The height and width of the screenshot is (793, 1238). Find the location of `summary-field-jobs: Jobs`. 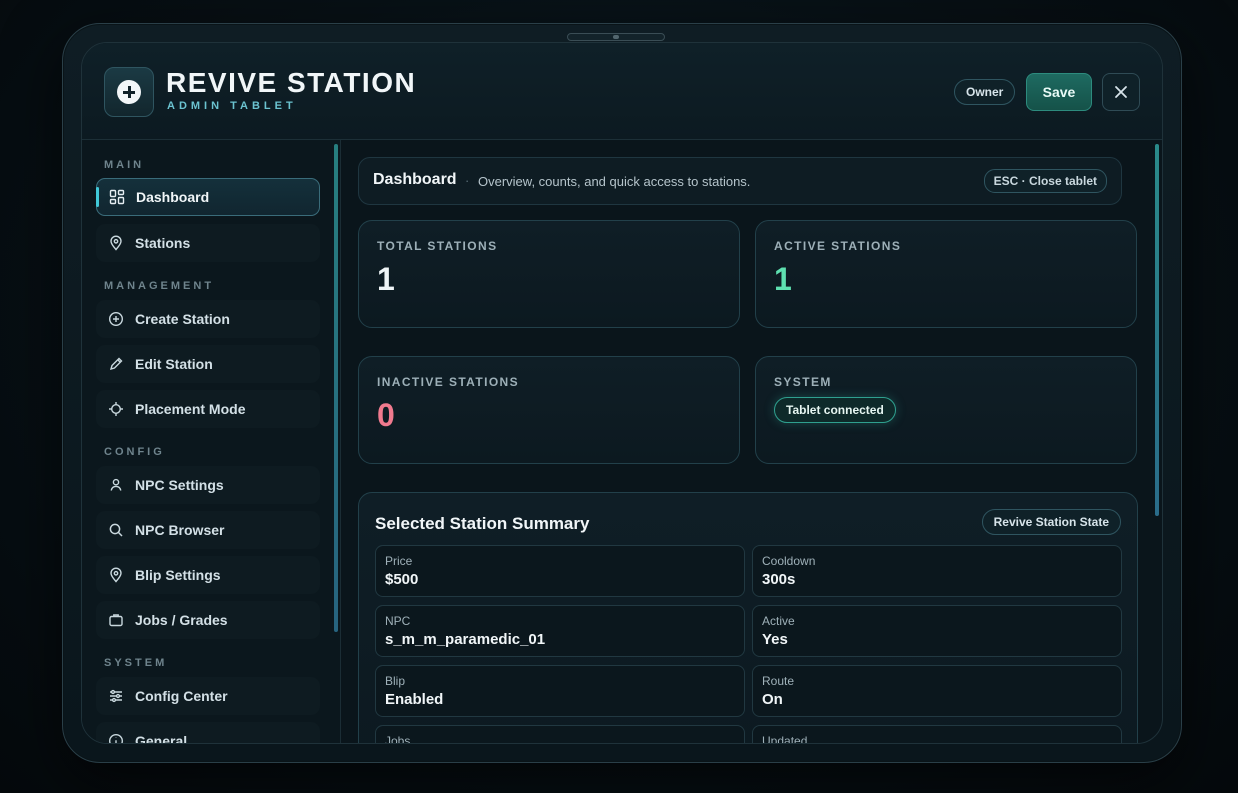

summary-field-jobs: Jobs is located at coordinates (560, 734).